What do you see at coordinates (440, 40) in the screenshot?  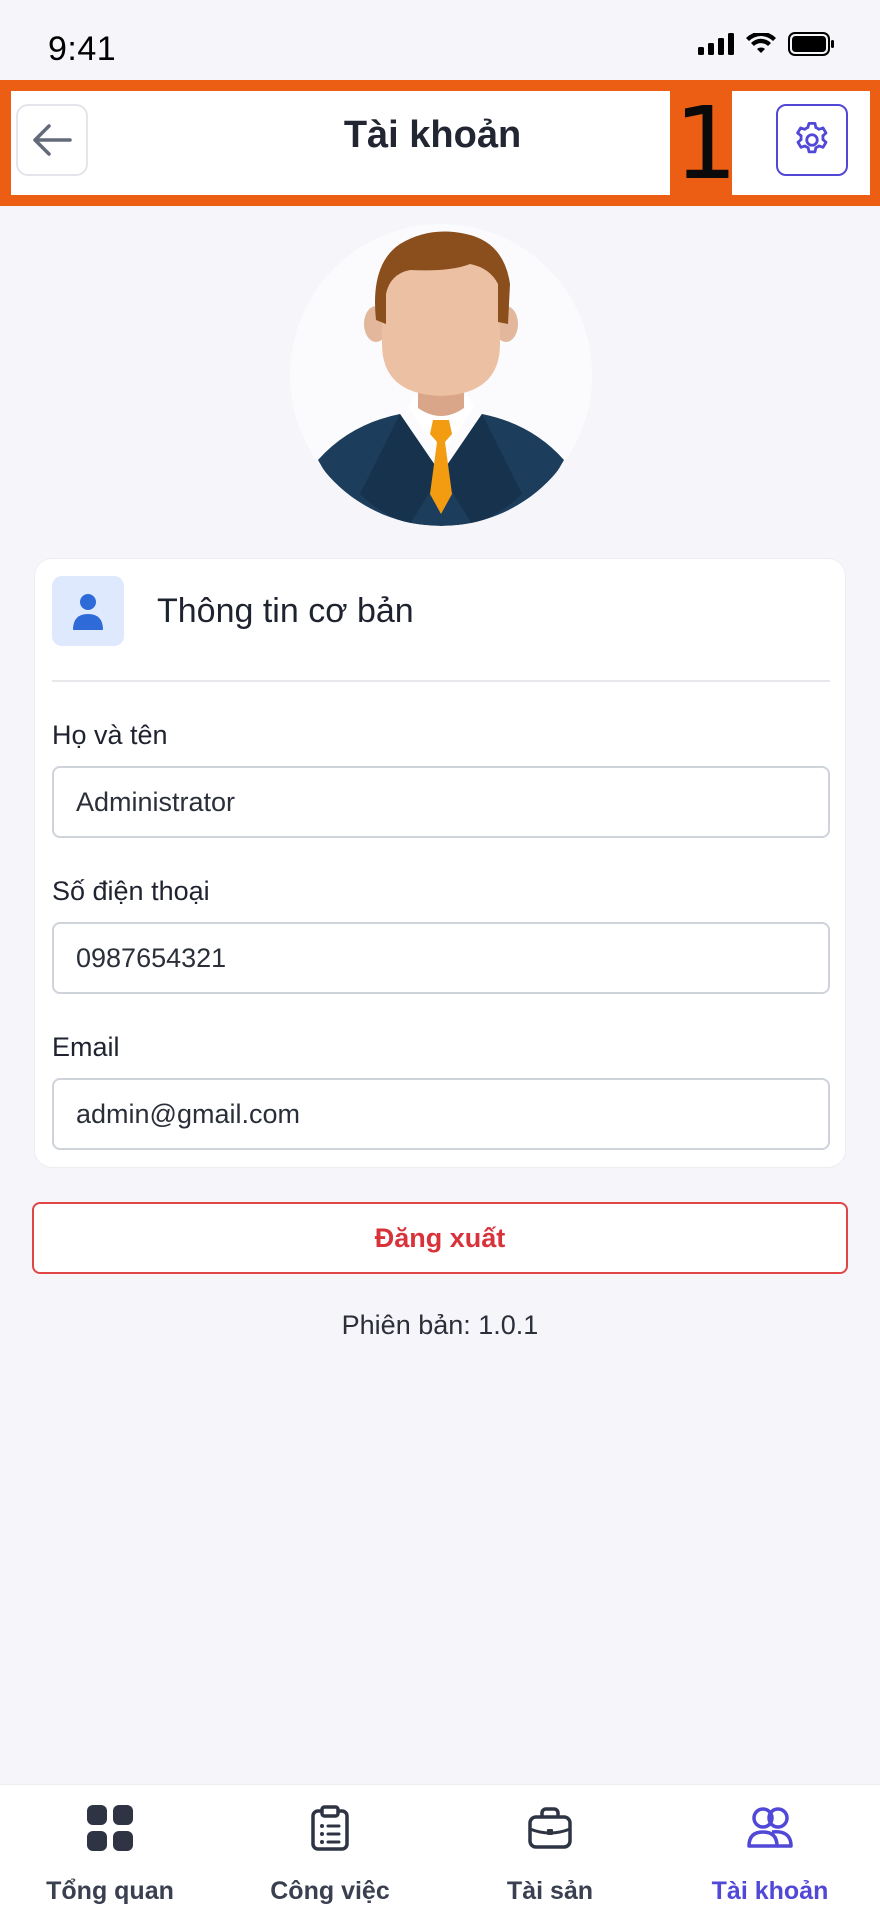 I see `status-bar: 9:41` at bounding box center [440, 40].